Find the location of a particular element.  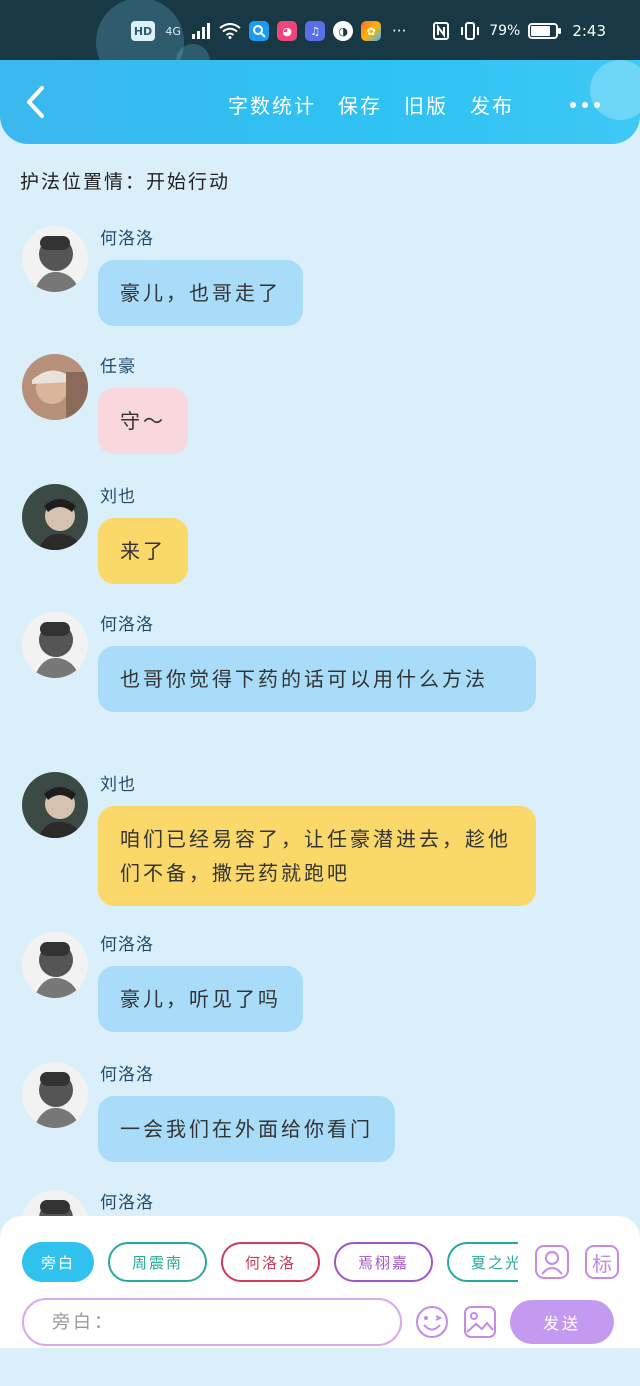

character-chip-narrator: 旁白 is located at coordinates (58, 1262).